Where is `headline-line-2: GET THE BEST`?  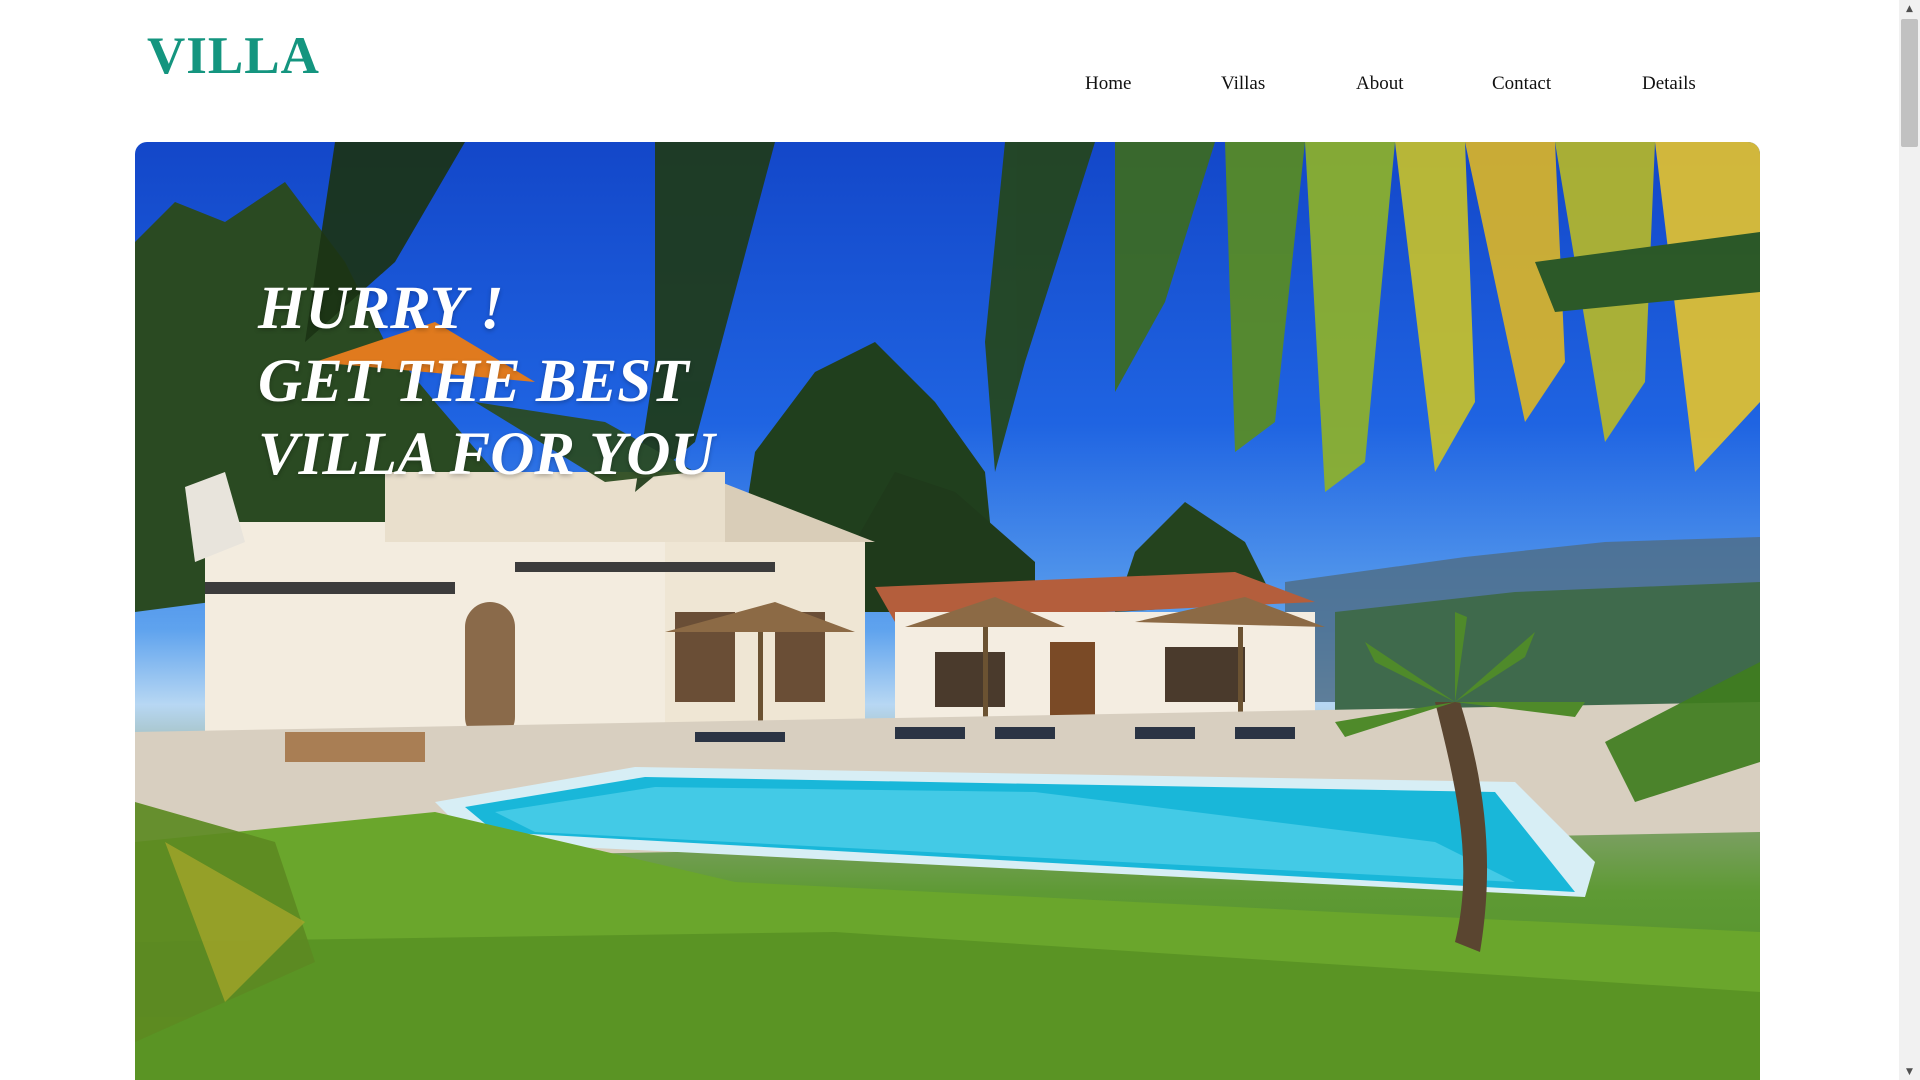 headline-line-2: GET THE BEST is located at coordinates (473, 381).